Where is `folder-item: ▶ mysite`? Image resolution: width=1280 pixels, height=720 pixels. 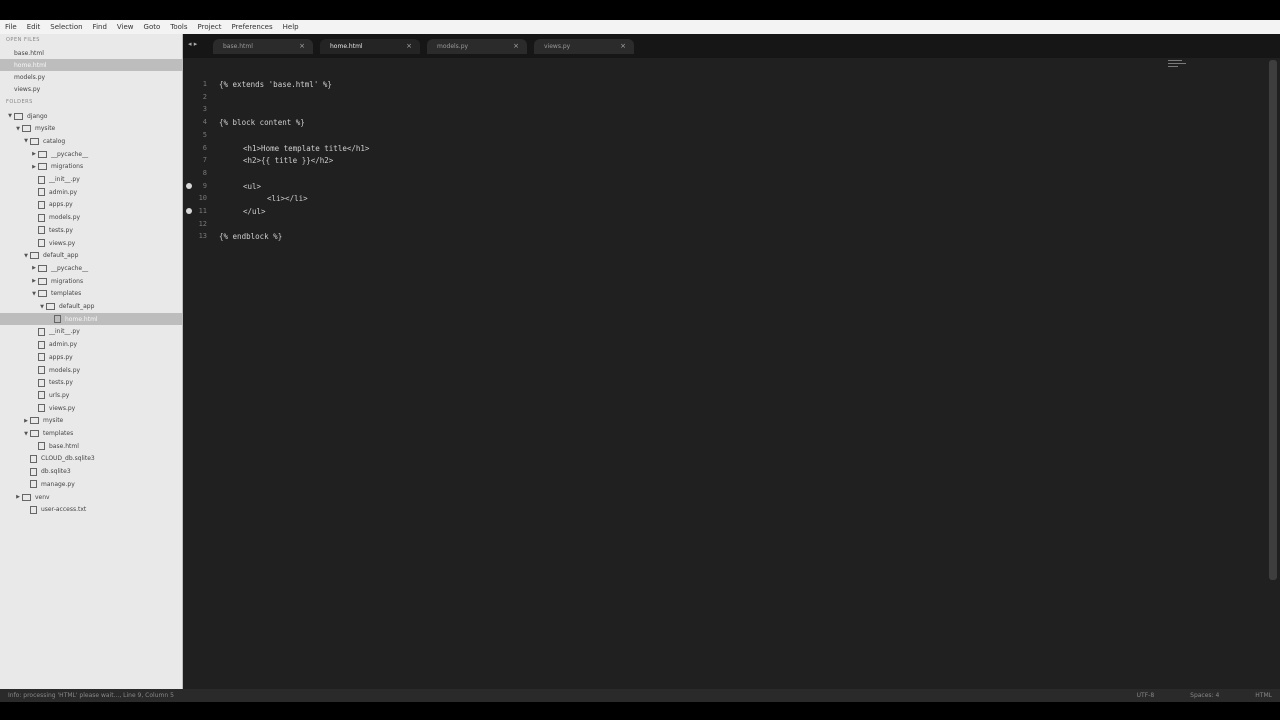 folder-item: ▶ mysite is located at coordinates (91, 421).